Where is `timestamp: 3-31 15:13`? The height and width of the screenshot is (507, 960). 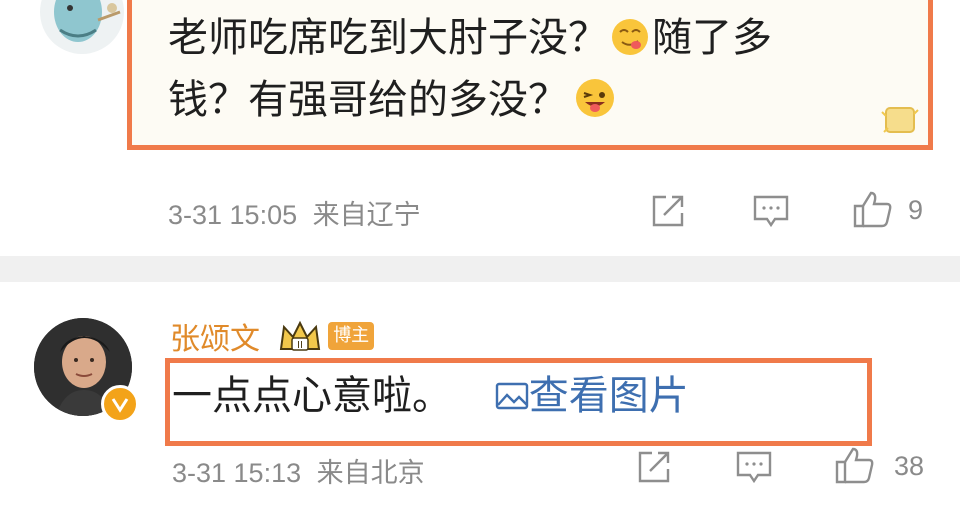
timestamp: 3-31 15:13 is located at coordinates (237, 473).